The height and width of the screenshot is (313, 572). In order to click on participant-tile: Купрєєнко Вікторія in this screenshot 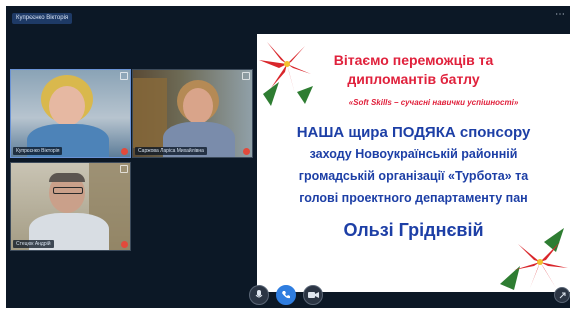, I will do `click(70, 113)`.